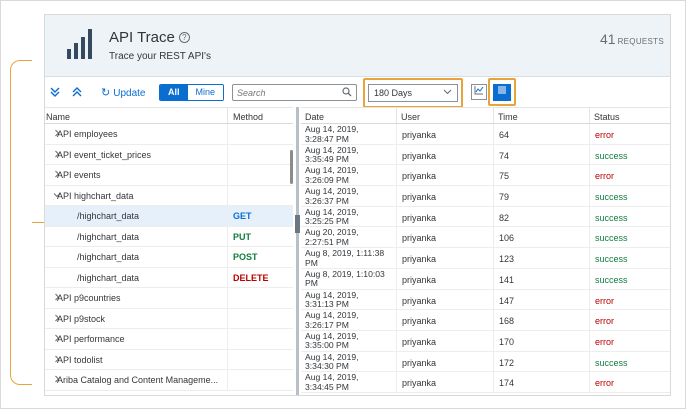 This screenshot has width=686, height=409. What do you see at coordinates (53, 196) in the screenshot?
I see `chevron-down-icon` at bounding box center [53, 196].